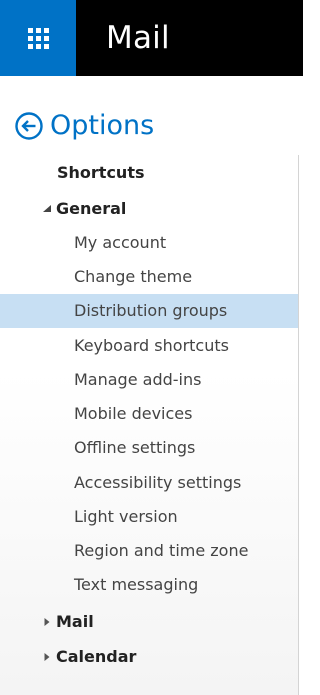 This screenshot has height=695, width=320. I want to click on options-back-link: Options, so click(84, 126).